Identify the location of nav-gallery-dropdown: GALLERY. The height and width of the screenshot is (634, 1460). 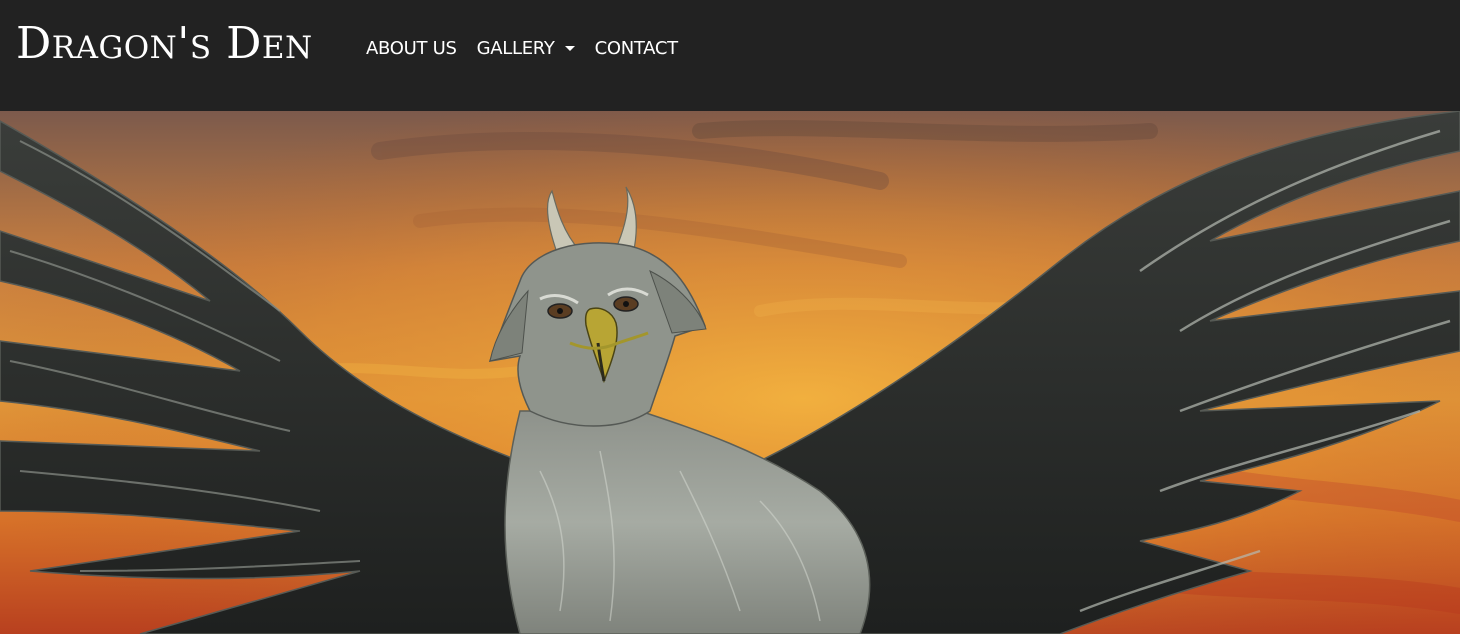
(526, 49).